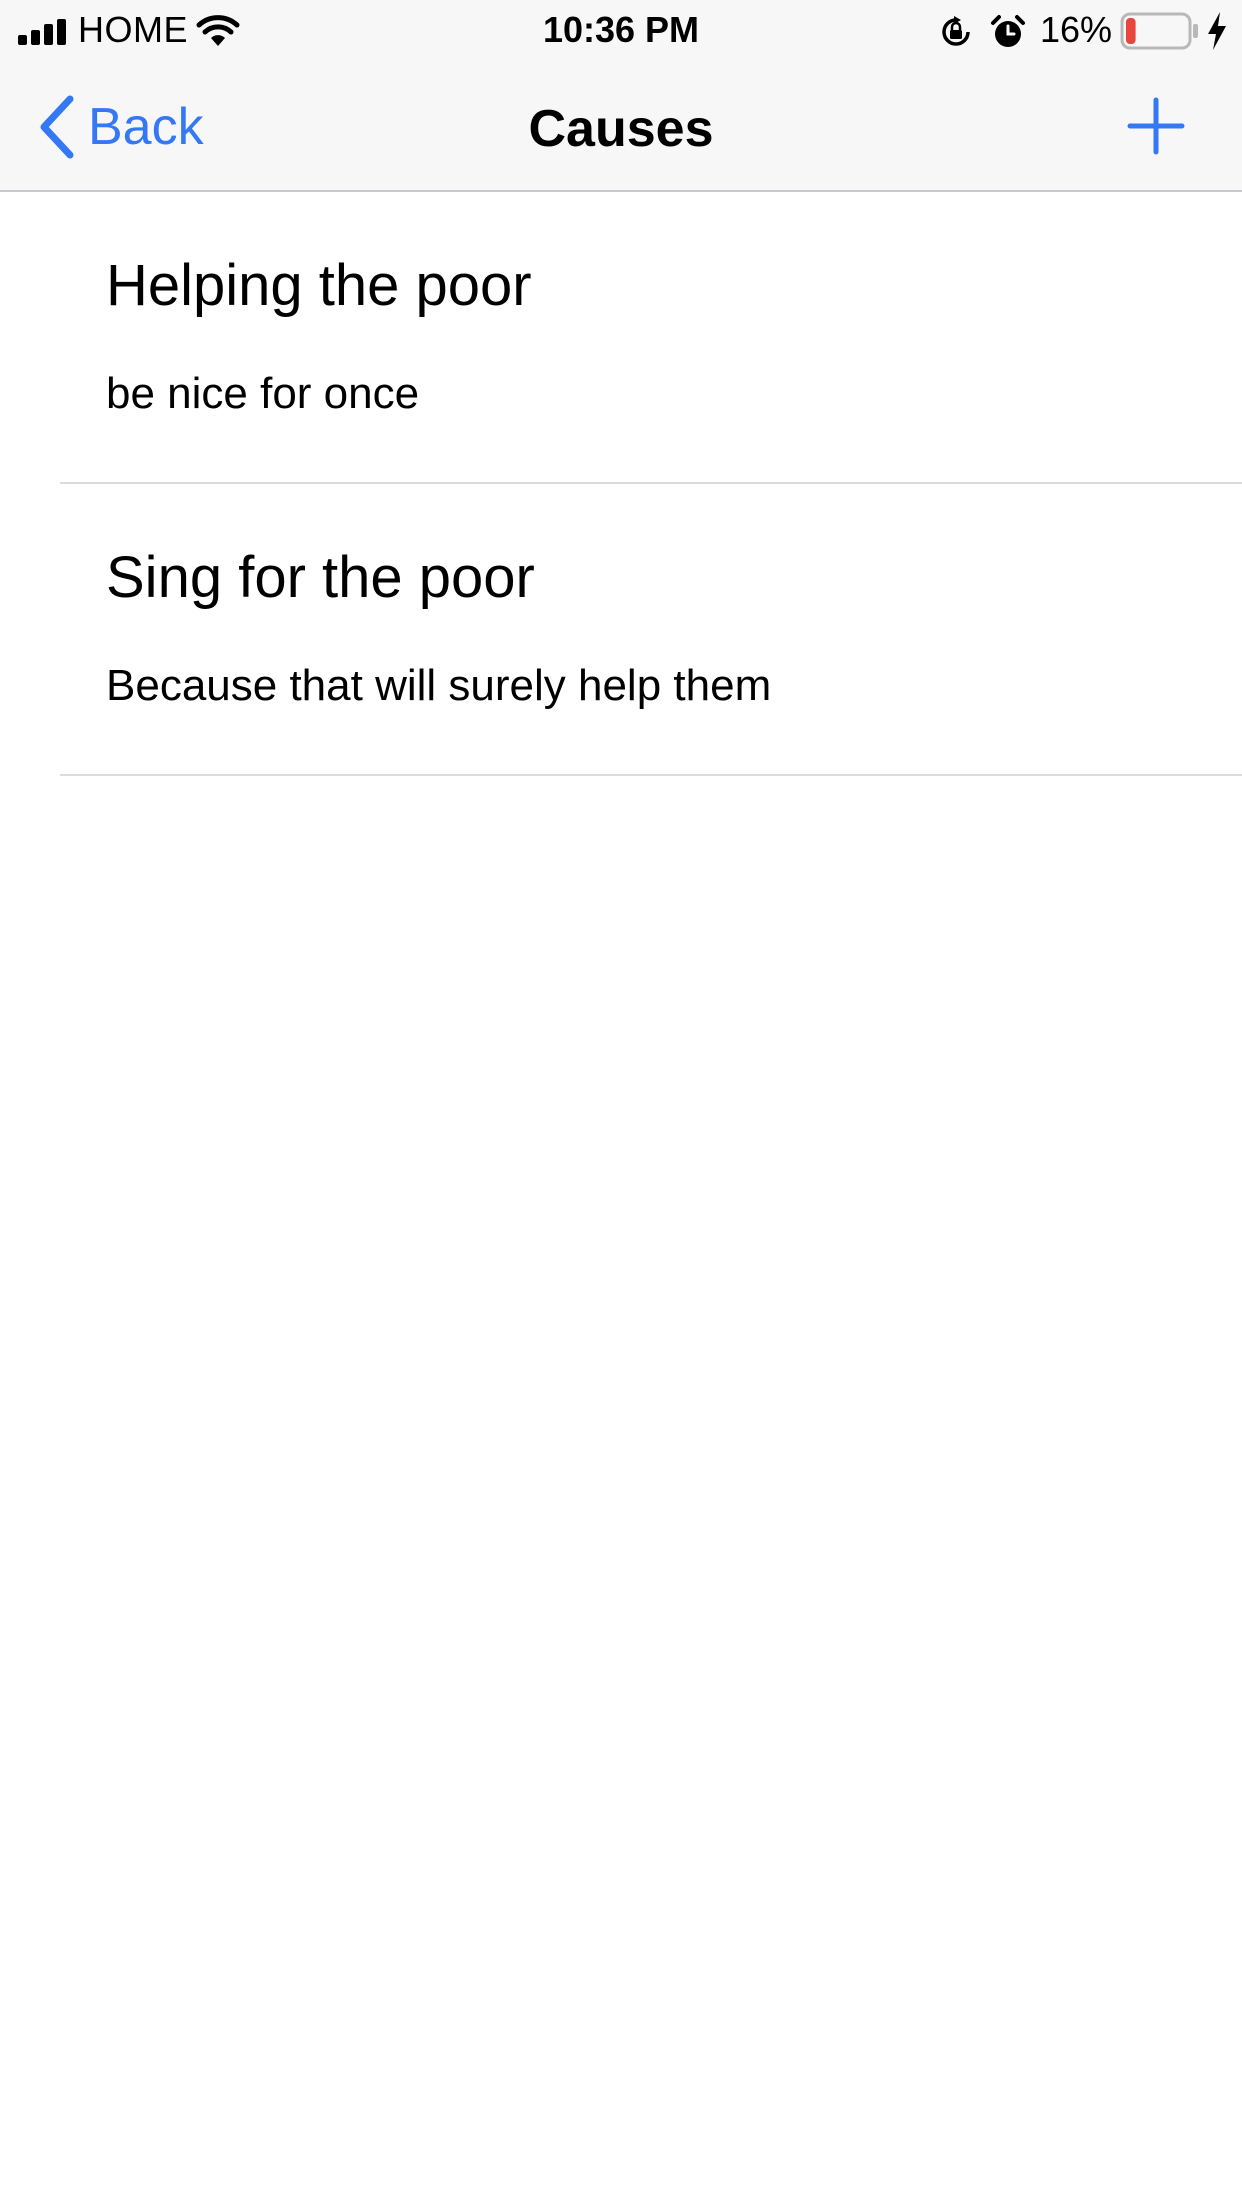  I want to click on alarm-icon, so click(1008, 31).